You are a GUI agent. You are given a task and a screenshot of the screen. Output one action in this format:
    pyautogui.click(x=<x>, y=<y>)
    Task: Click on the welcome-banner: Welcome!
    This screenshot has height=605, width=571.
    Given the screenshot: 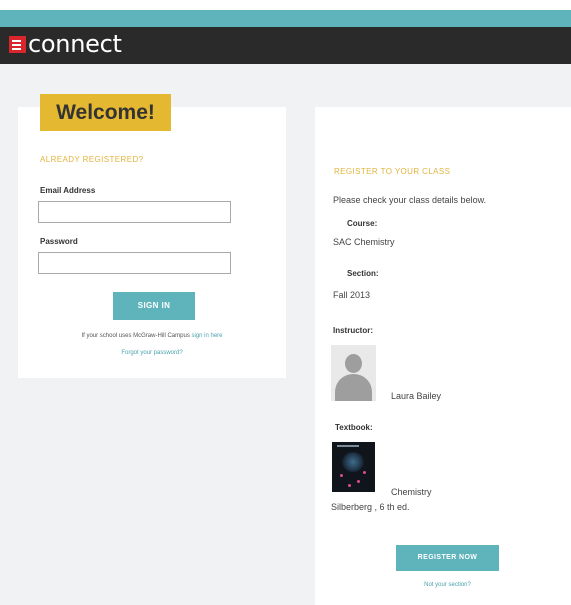 What is the action you would take?
    pyautogui.click(x=105, y=112)
    